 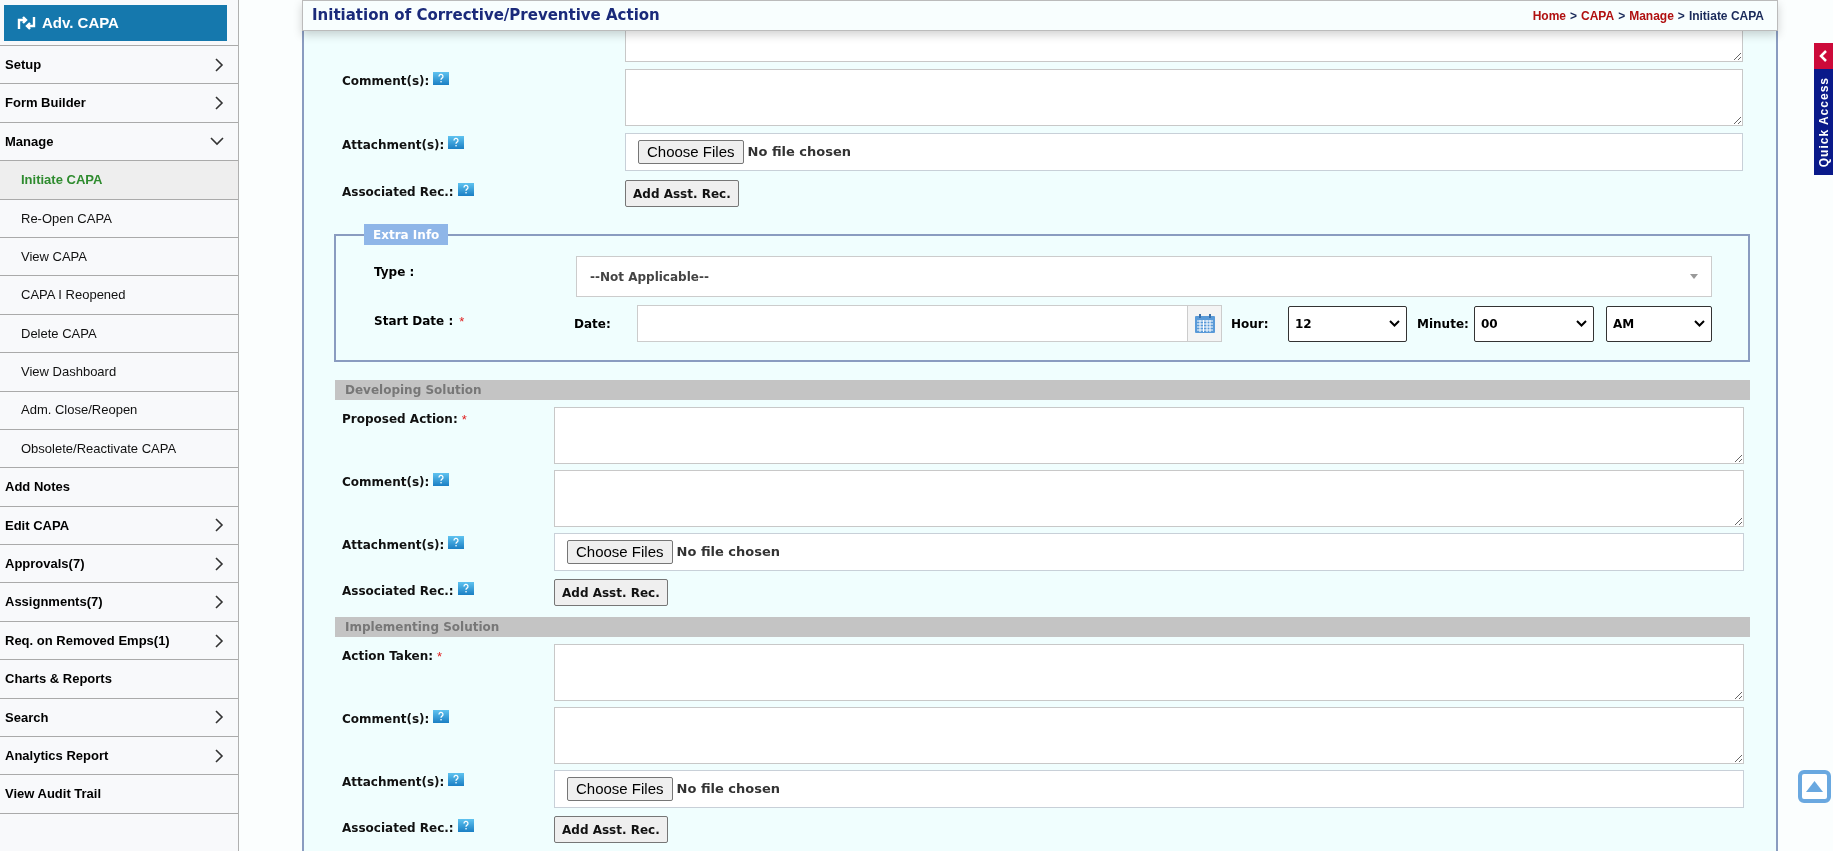 I want to click on submenu-item: Re-Open CAPA, so click(x=119, y=218).